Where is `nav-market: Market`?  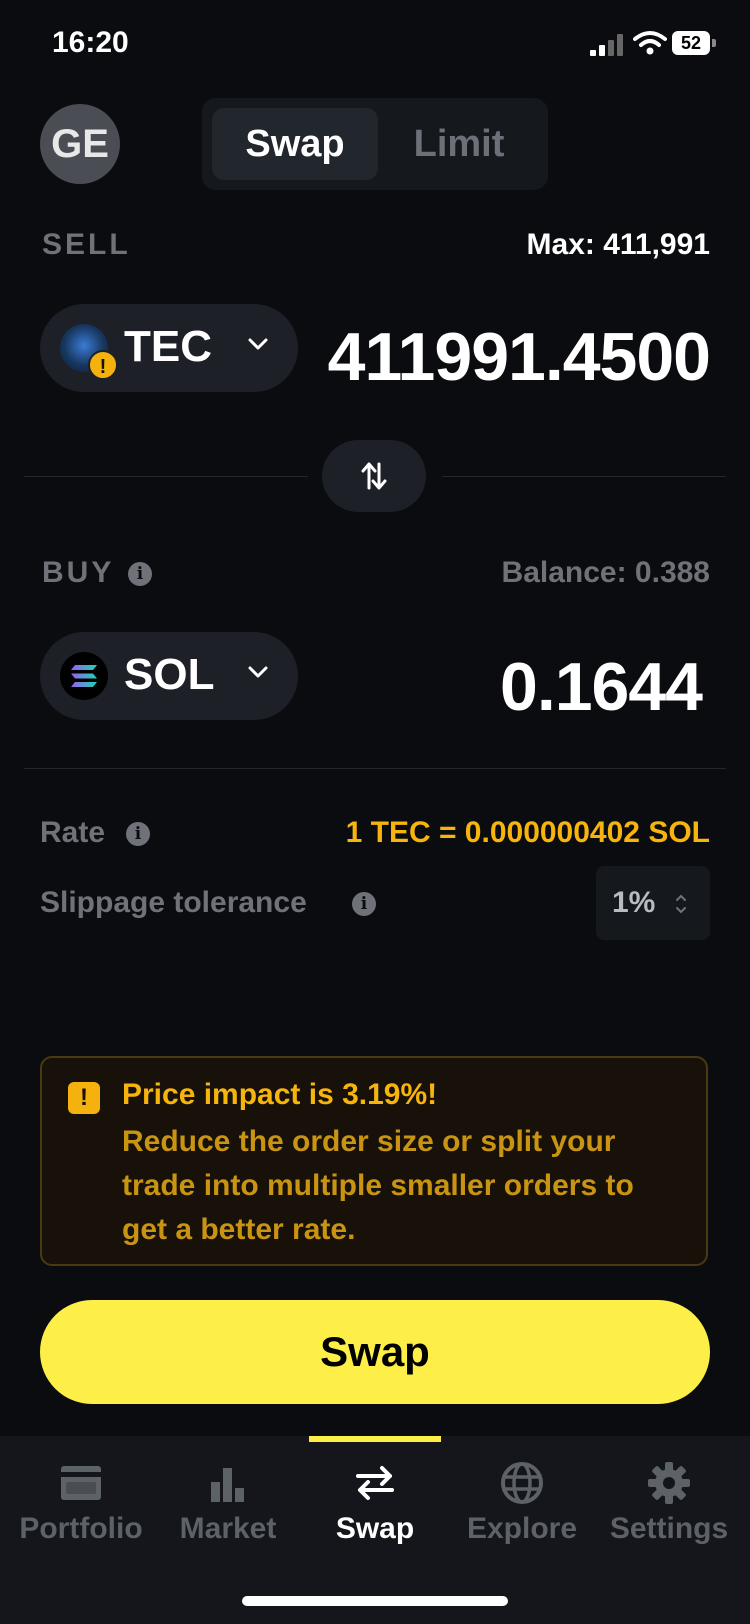
nav-market: Market is located at coordinates (228, 1503).